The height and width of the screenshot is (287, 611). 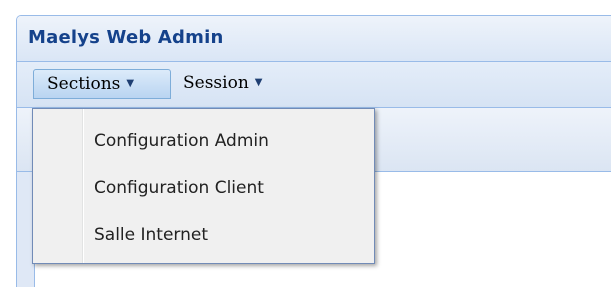 What do you see at coordinates (203, 141) in the screenshot?
I see `menu-item-configuration-admin: Configuration Admin` at bounding box center [203, 141].